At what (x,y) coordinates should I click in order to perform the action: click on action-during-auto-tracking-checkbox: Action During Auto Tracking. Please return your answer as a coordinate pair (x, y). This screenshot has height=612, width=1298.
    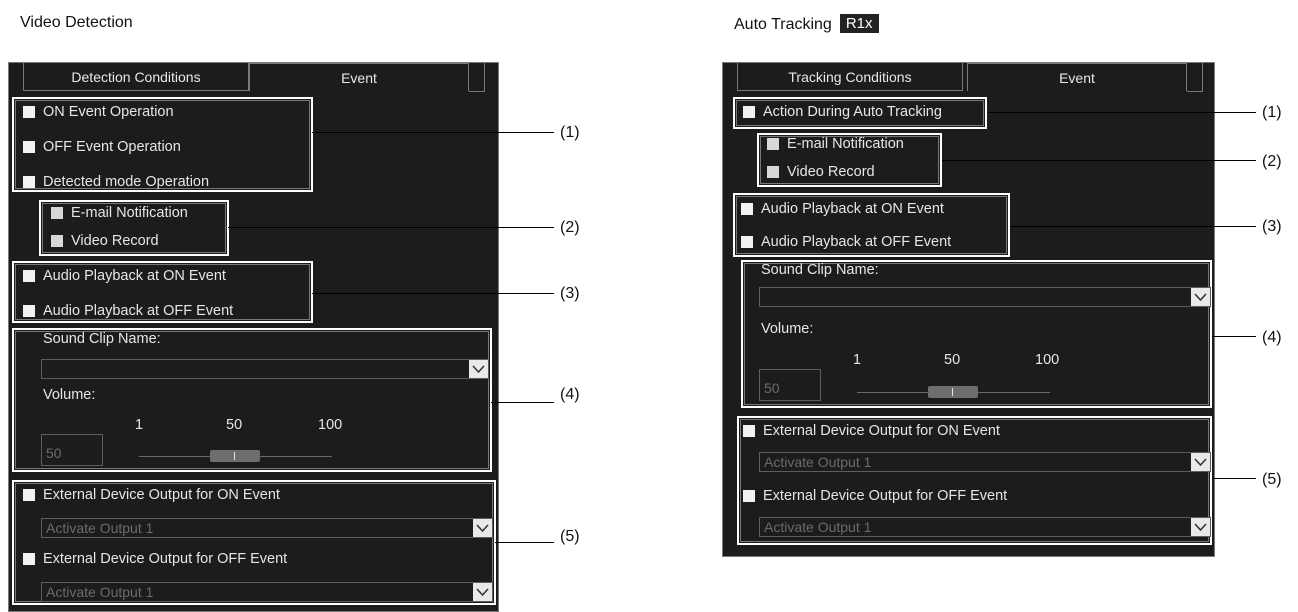
    Looking at the image, I should click on (842, 112).